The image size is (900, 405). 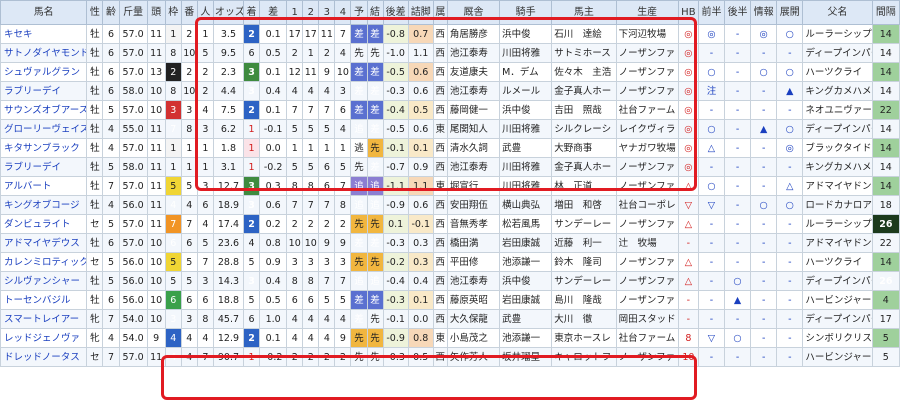 What do you see at coordinates (359, 129) in the screenshot?
I see `predicted-style-cell: 追` at bounding box center [359, 129].